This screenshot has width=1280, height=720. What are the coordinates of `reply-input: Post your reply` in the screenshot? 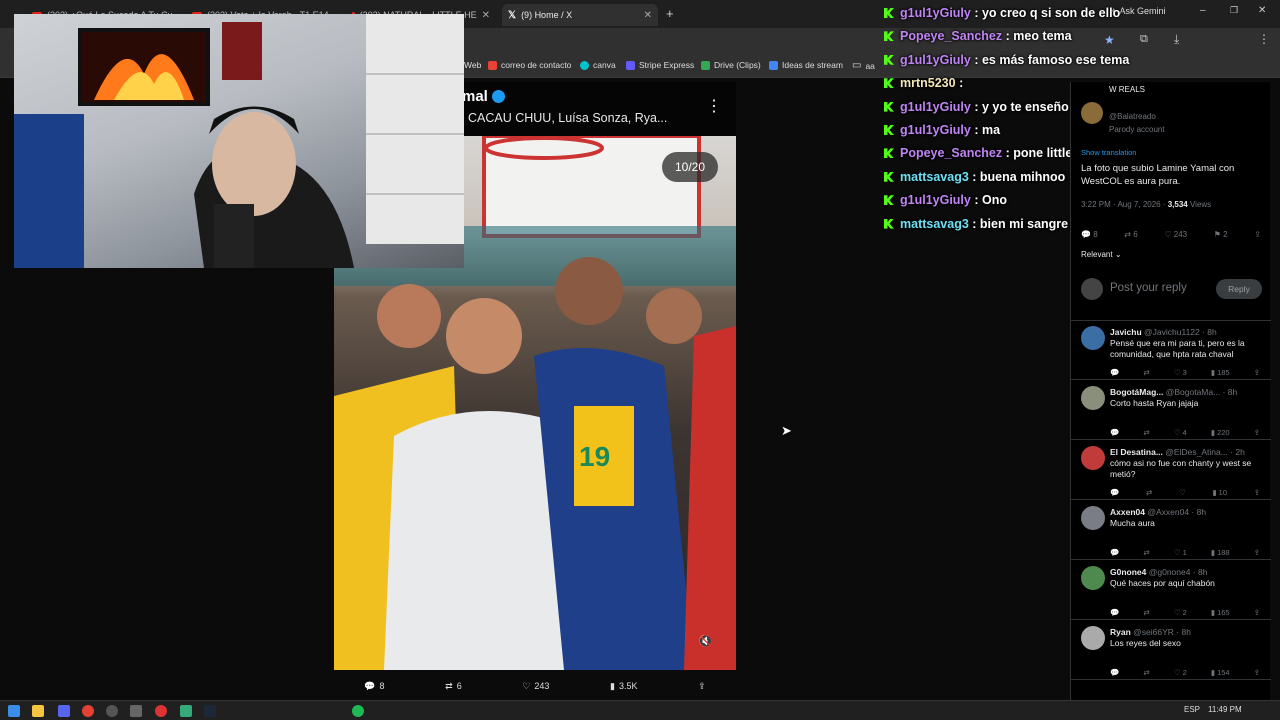 It's located at (1148, 288).